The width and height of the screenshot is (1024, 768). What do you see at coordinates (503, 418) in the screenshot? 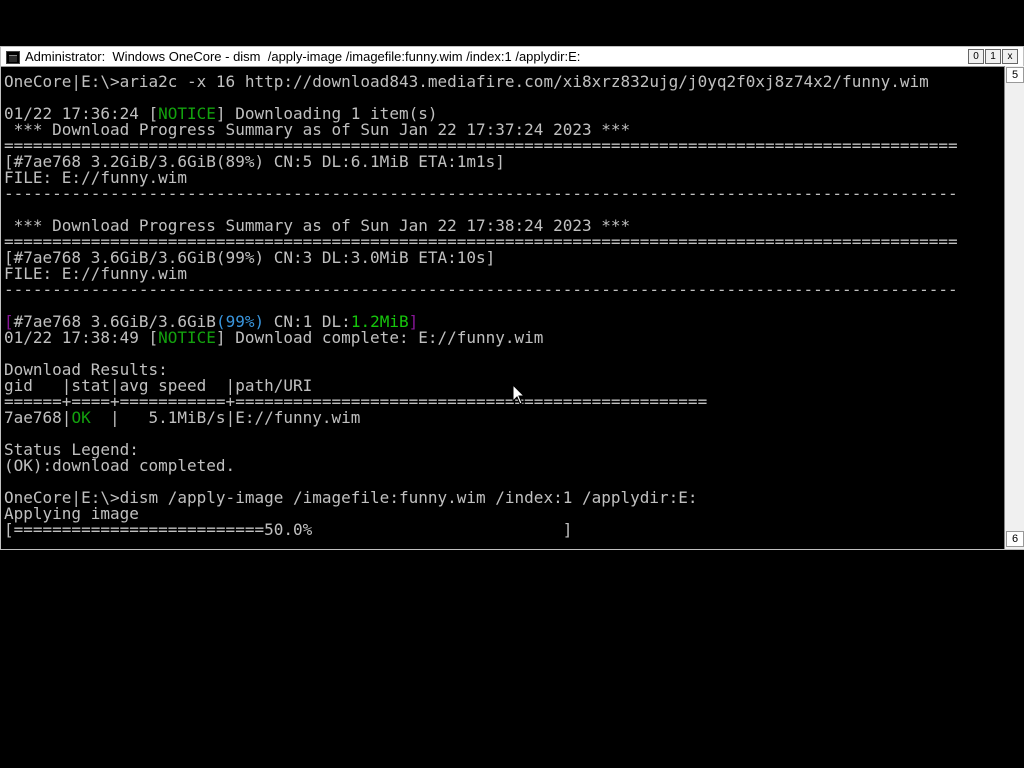
I see `console-line: 7ae768|OK | 5.1MiB/s|E://funny.wim` at bounding box center [503, 418].